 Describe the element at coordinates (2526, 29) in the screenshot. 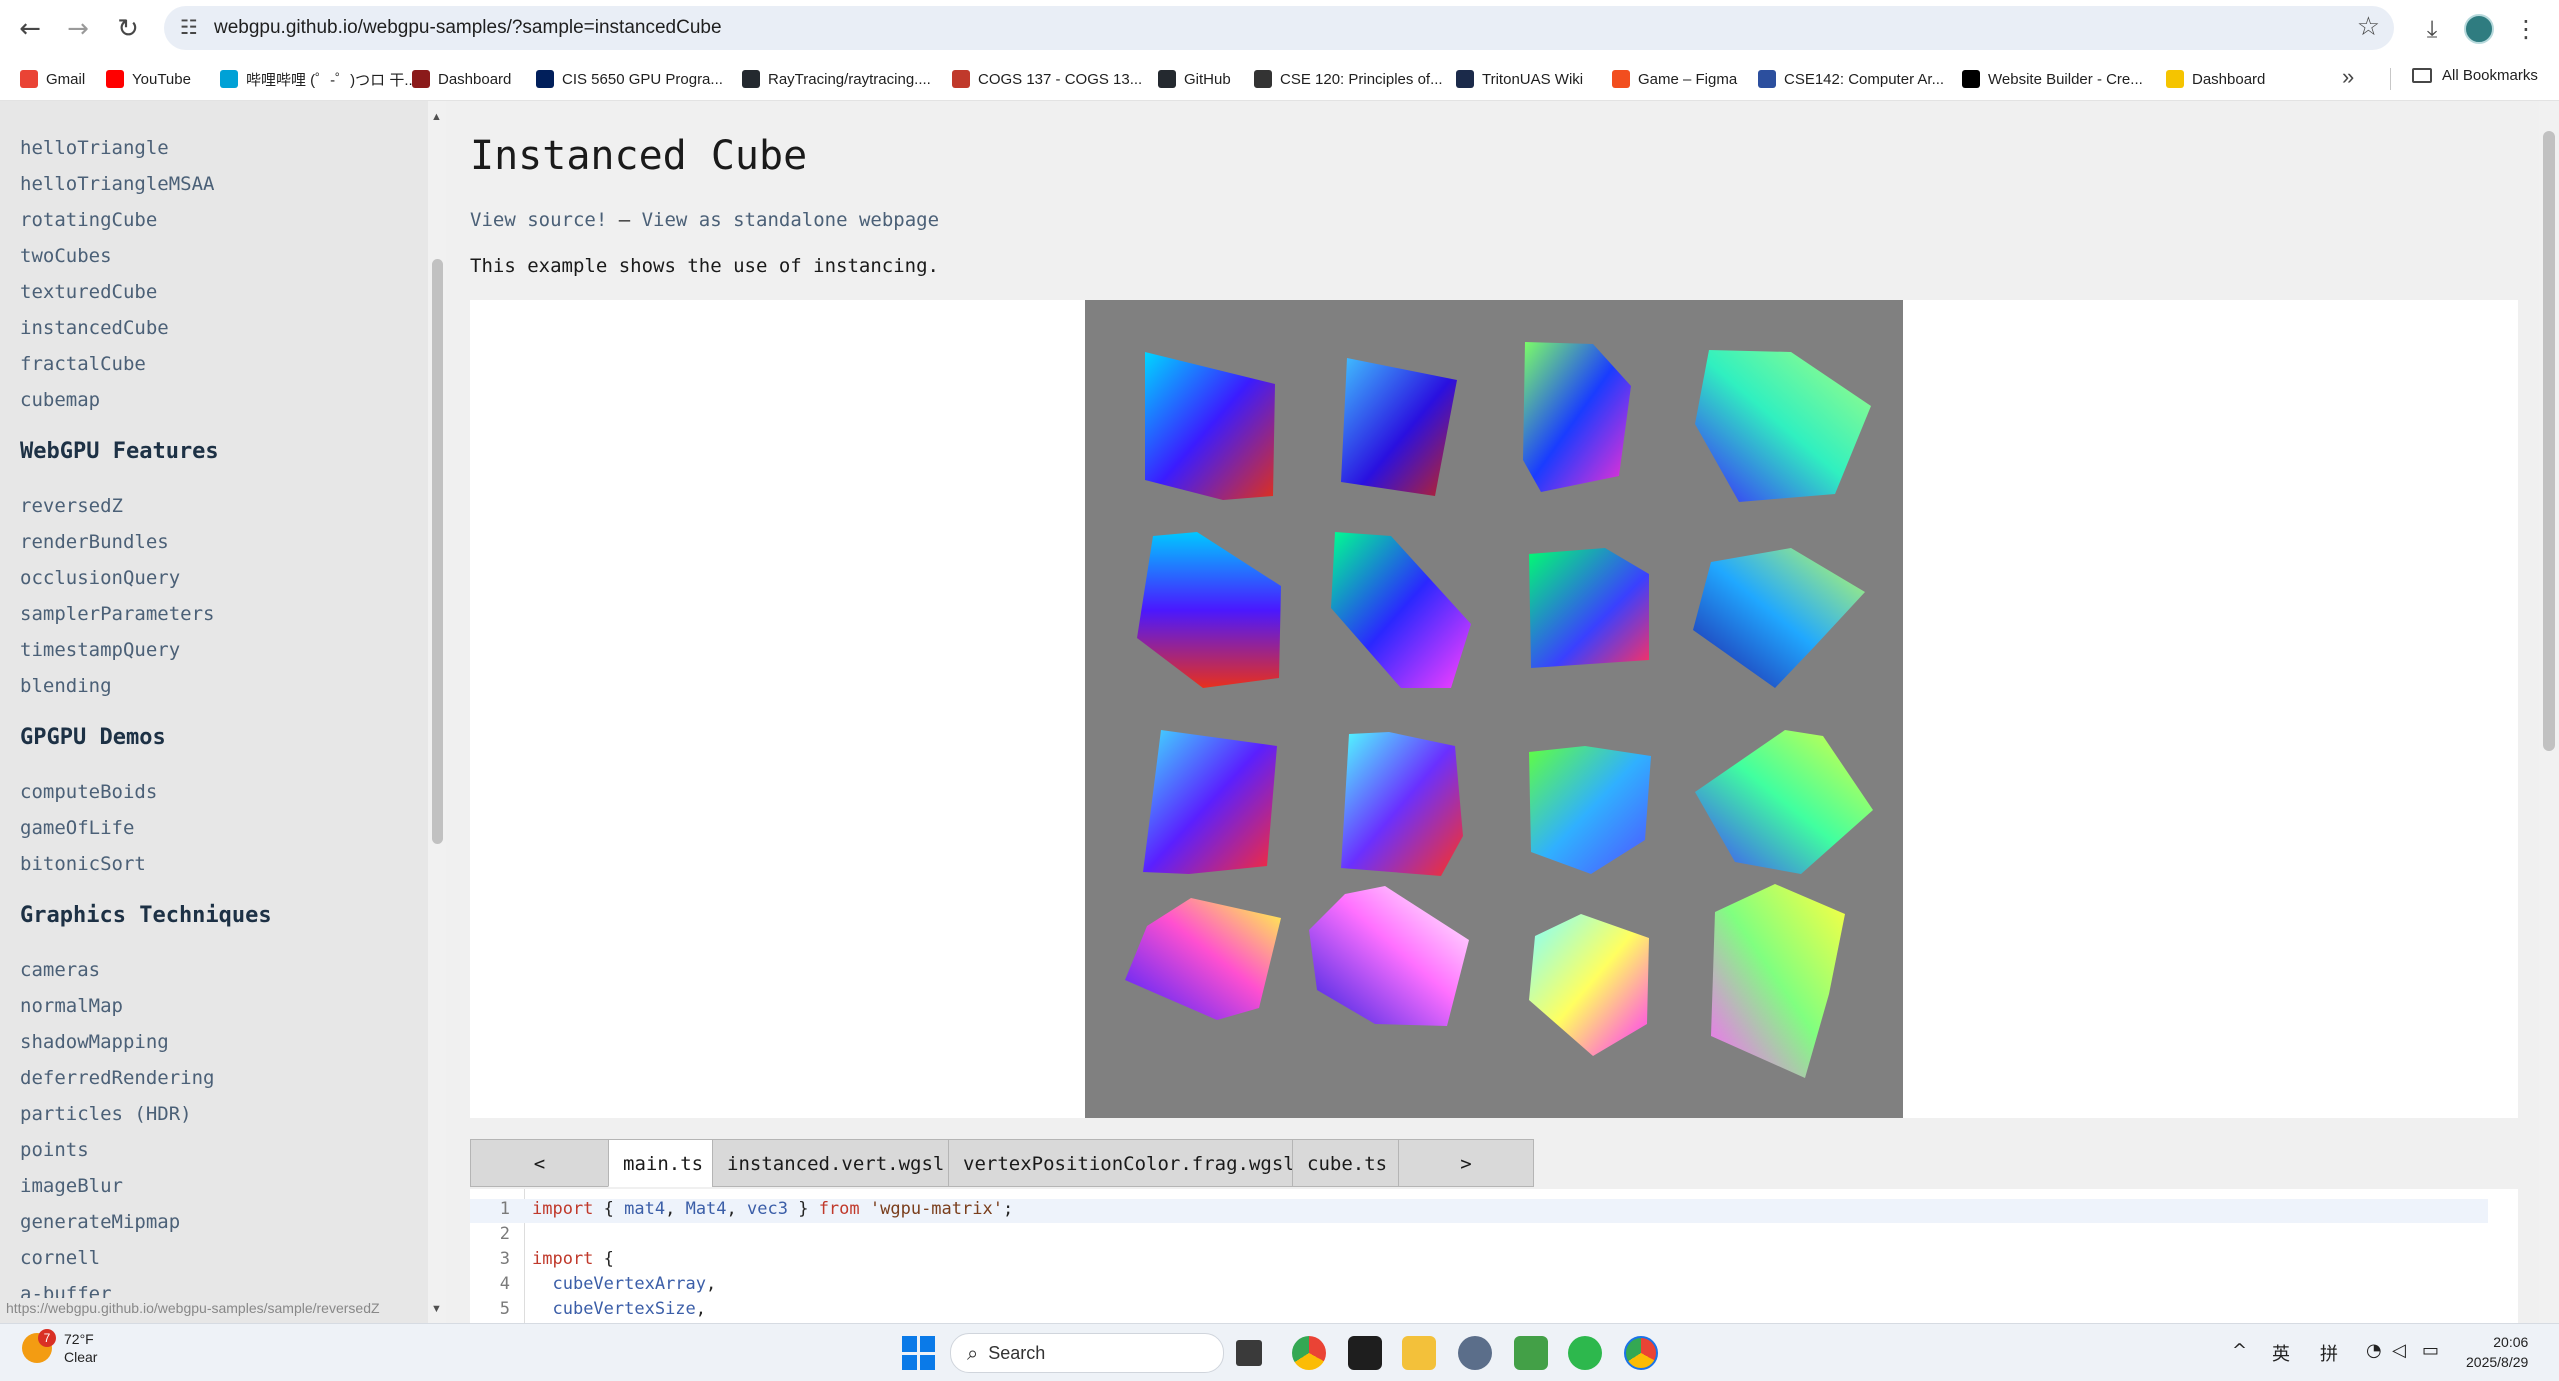

I see `menu-kebab-icon: ⋮` at that location.